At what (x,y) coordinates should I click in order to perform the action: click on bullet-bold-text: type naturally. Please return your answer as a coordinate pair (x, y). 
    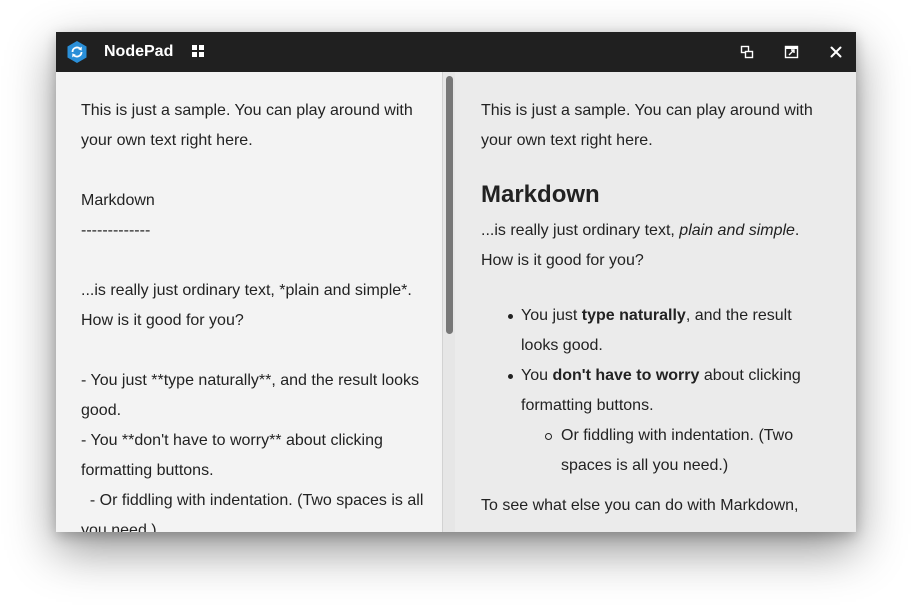
    Looking at the image, I should click on (633, 315).